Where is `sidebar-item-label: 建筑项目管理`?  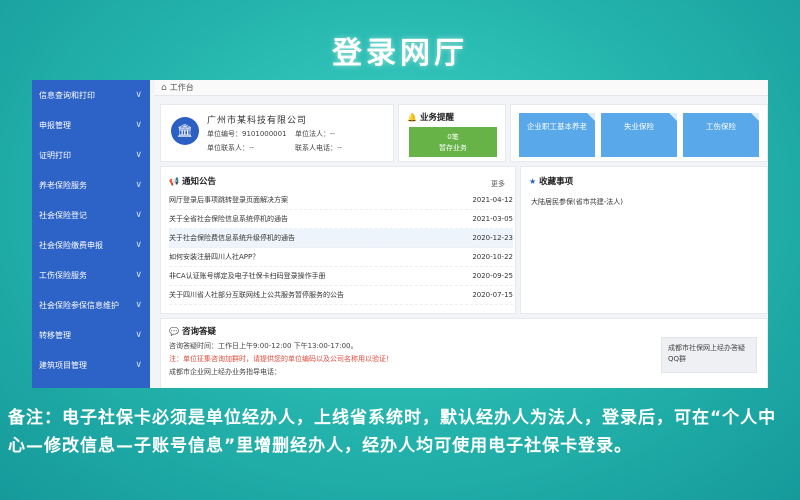
sidebar-item-label: 建筑项目管理 is located at coordinates (63, 365).